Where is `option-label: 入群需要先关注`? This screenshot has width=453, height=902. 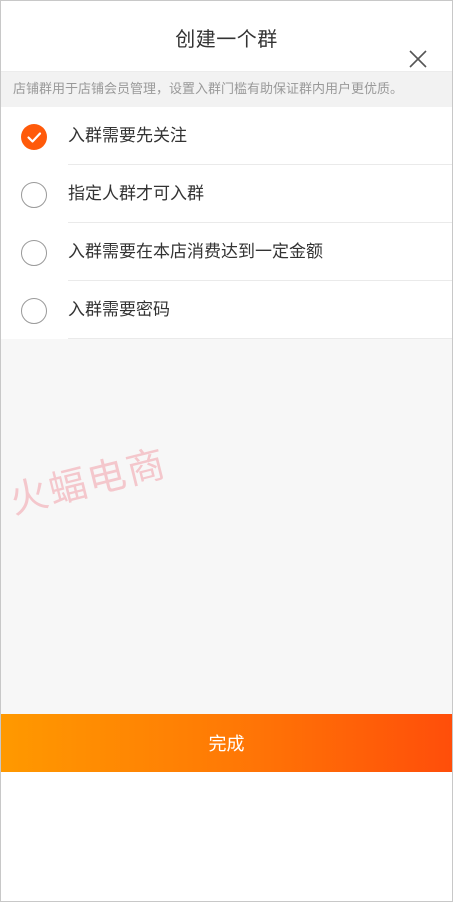 option-label: 入群需要先关注 is located at coordinates (127, 136).